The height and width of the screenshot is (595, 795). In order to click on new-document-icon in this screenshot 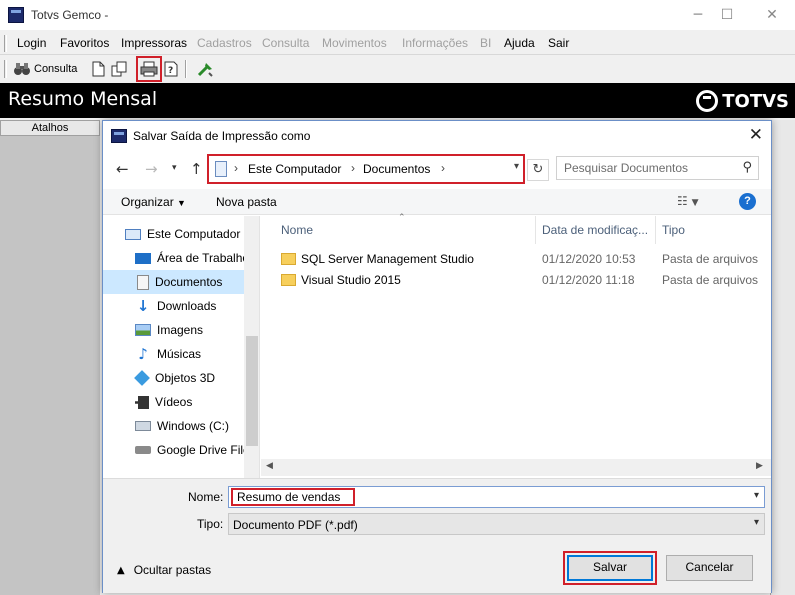, I will do `click(98, 69)`.